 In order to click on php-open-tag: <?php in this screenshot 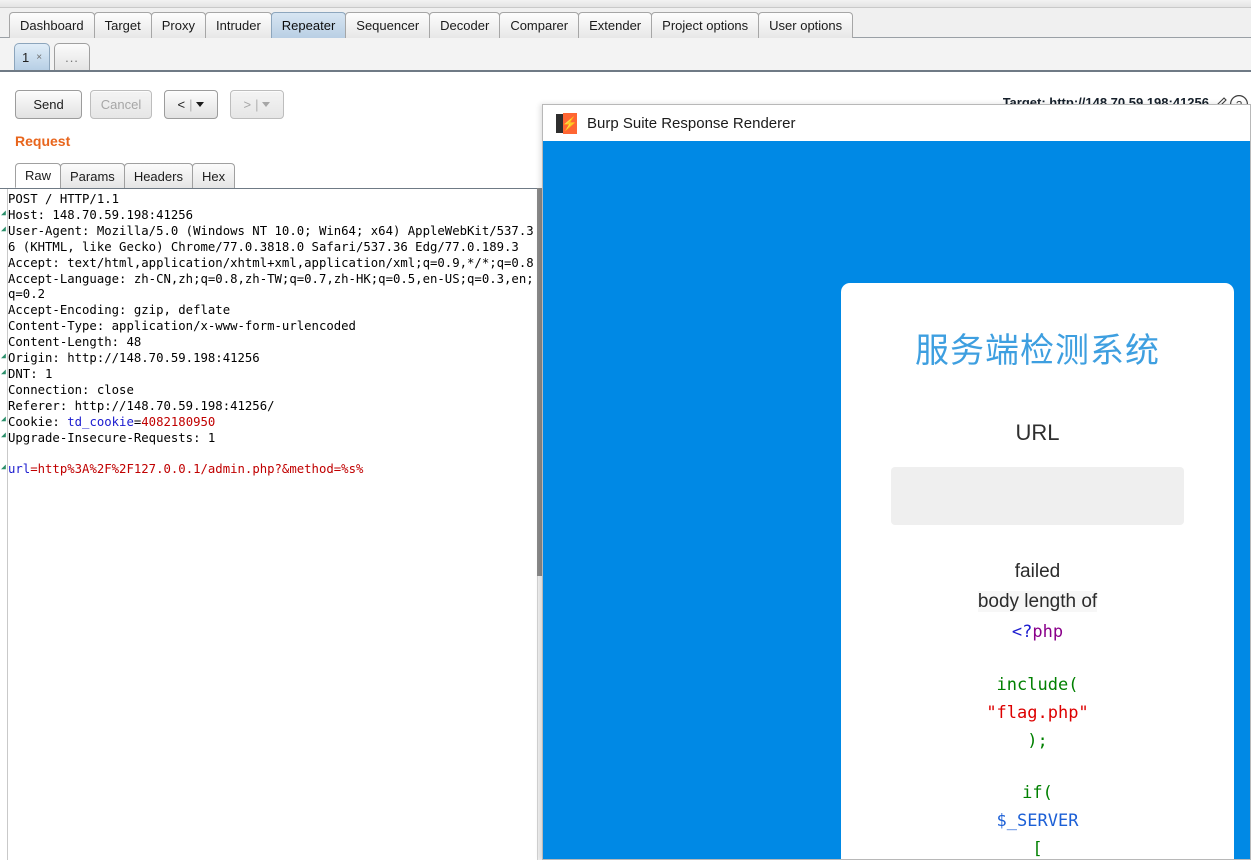, I will do `click(1037, 632)`.